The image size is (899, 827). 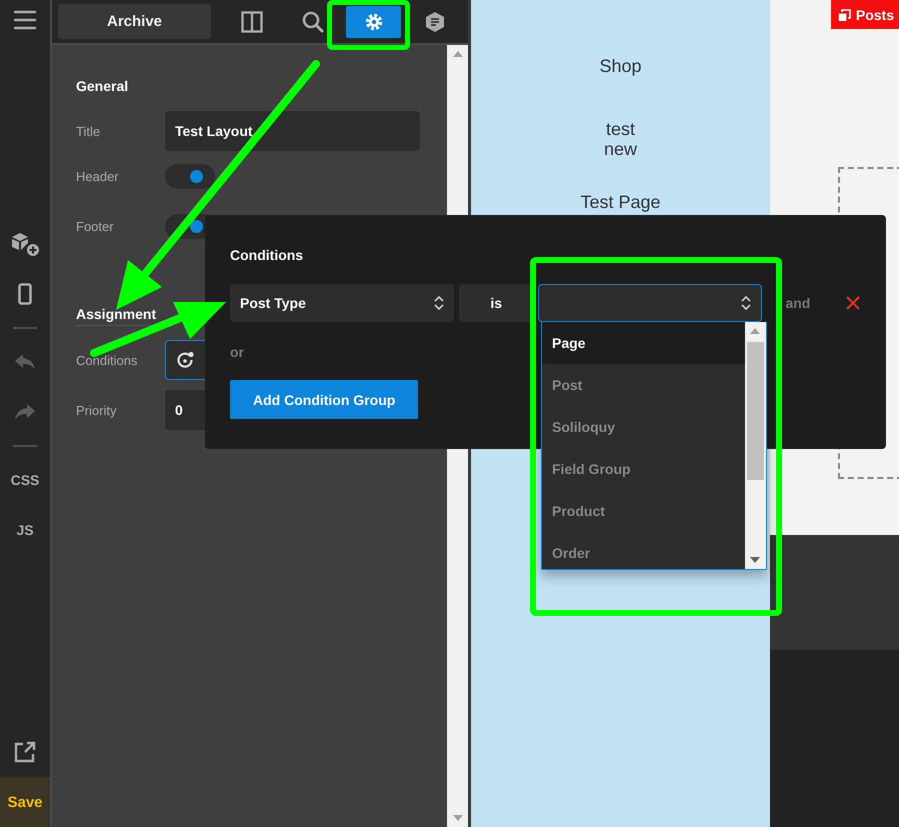 I want to click on menu-link: Shop, so click(x=620, y=66).